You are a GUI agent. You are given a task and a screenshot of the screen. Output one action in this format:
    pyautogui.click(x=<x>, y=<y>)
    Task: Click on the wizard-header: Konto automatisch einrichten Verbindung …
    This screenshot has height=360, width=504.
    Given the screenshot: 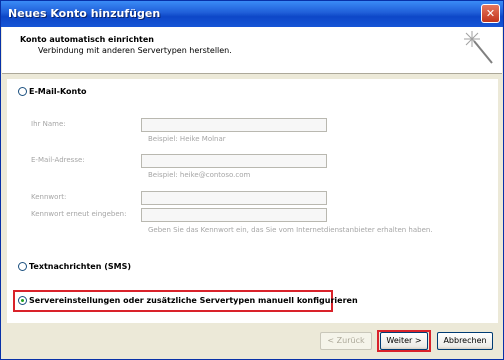 What is the action you would take?
    pyautogui.click(x=252, y=50)
    